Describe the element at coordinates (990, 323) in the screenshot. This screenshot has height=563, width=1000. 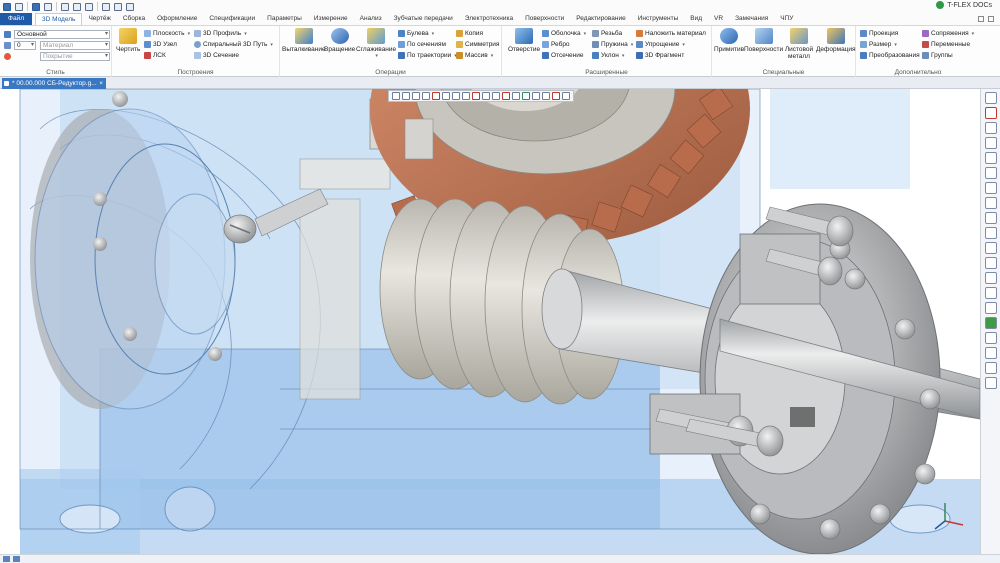
I see `materials-icon` at that location.